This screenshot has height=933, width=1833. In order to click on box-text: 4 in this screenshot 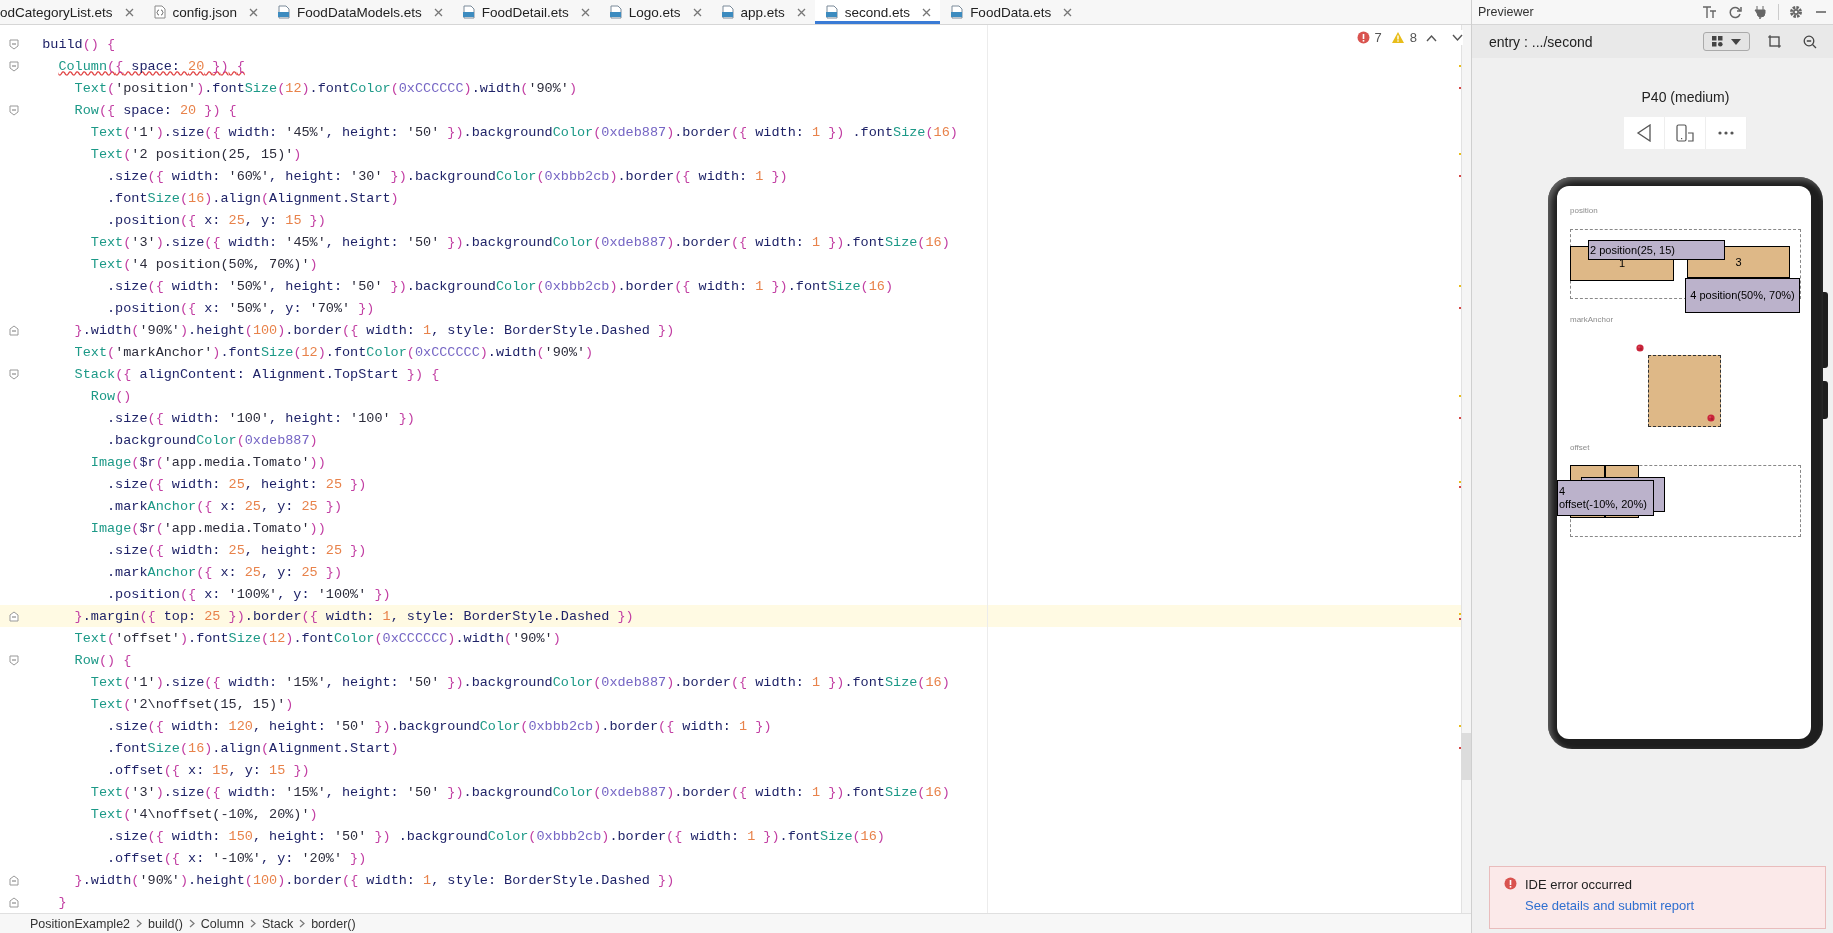, I will do `click(1562, 491)`.